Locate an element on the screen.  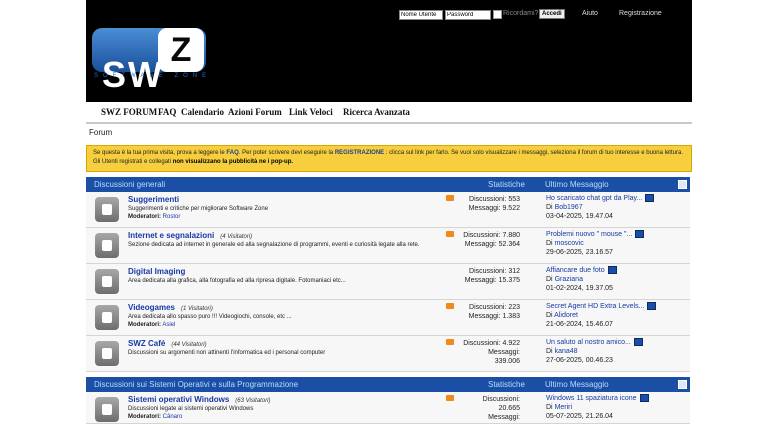
last-post-author: Di Meriri is located at coordinates (559, 407).